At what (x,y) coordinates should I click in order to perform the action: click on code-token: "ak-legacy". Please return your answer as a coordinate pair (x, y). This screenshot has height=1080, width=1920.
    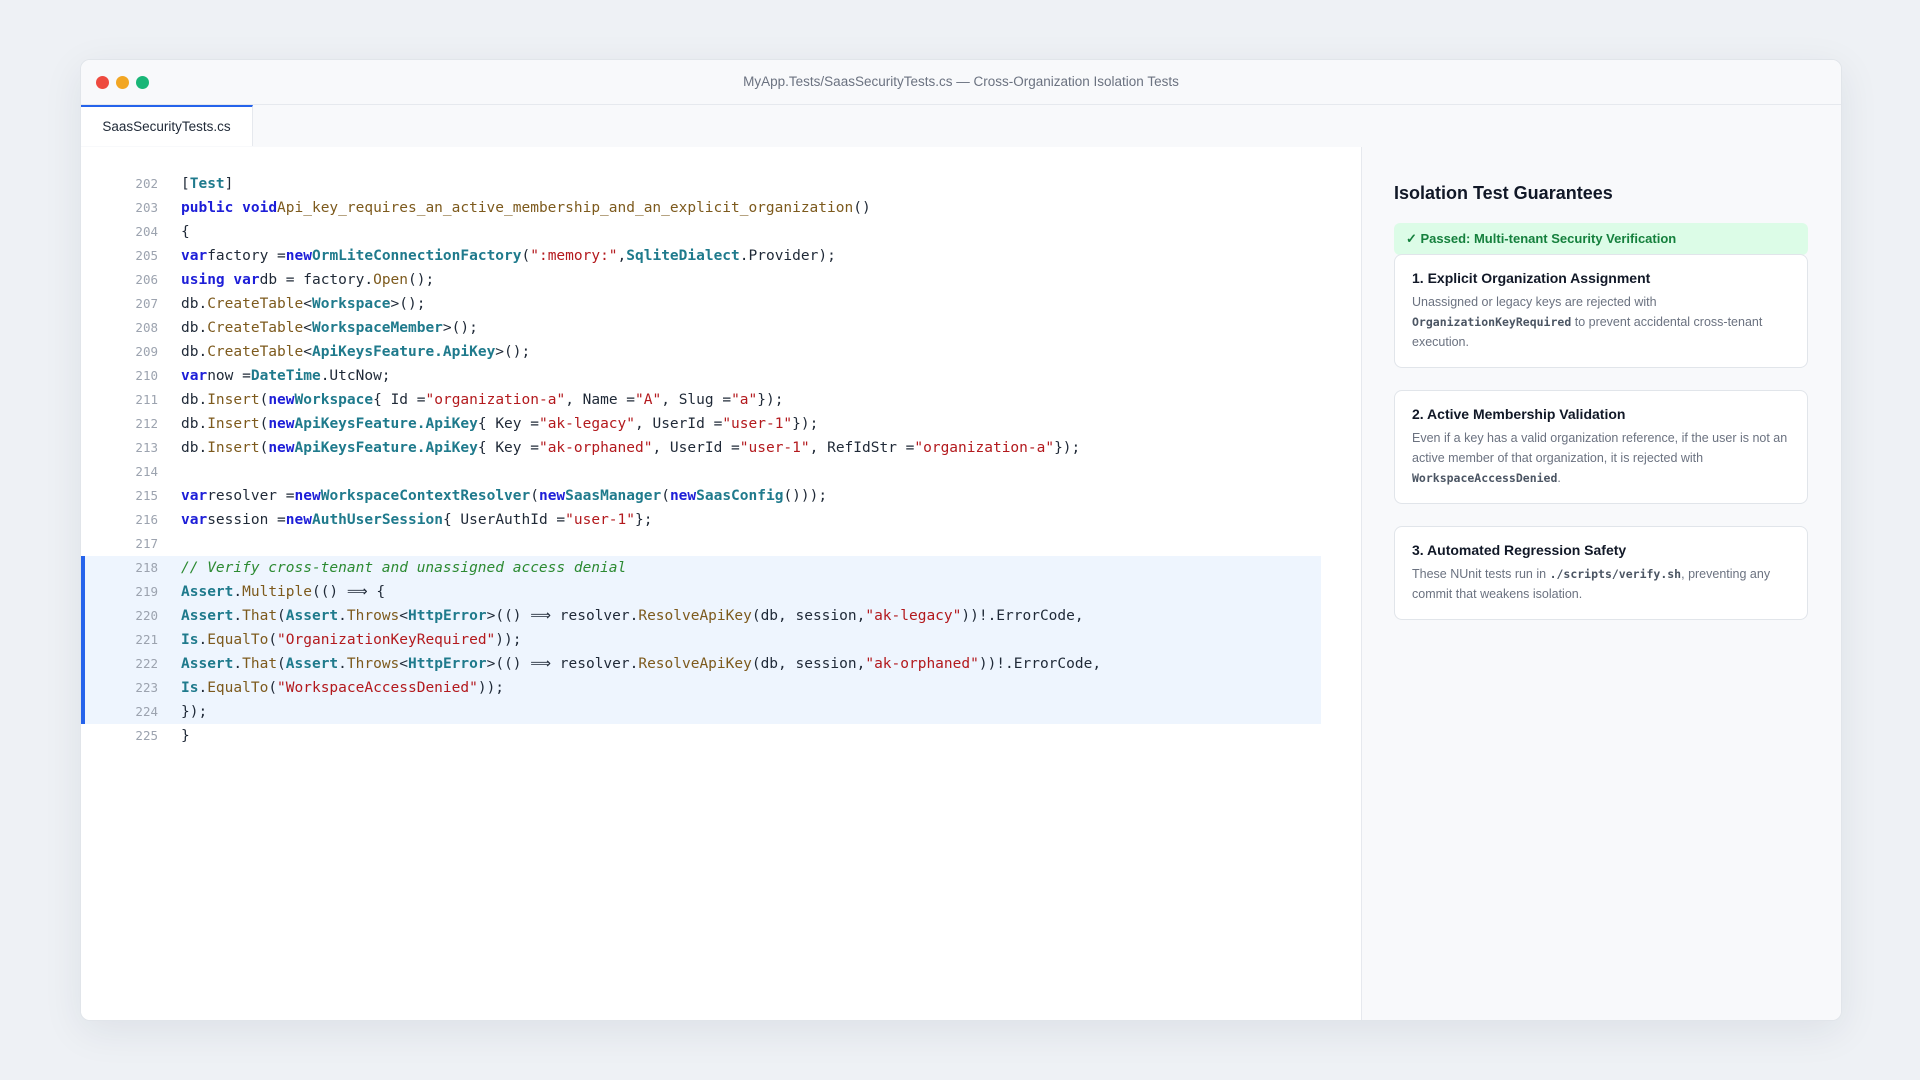
    Looking at the image, I should click on (586, 424).